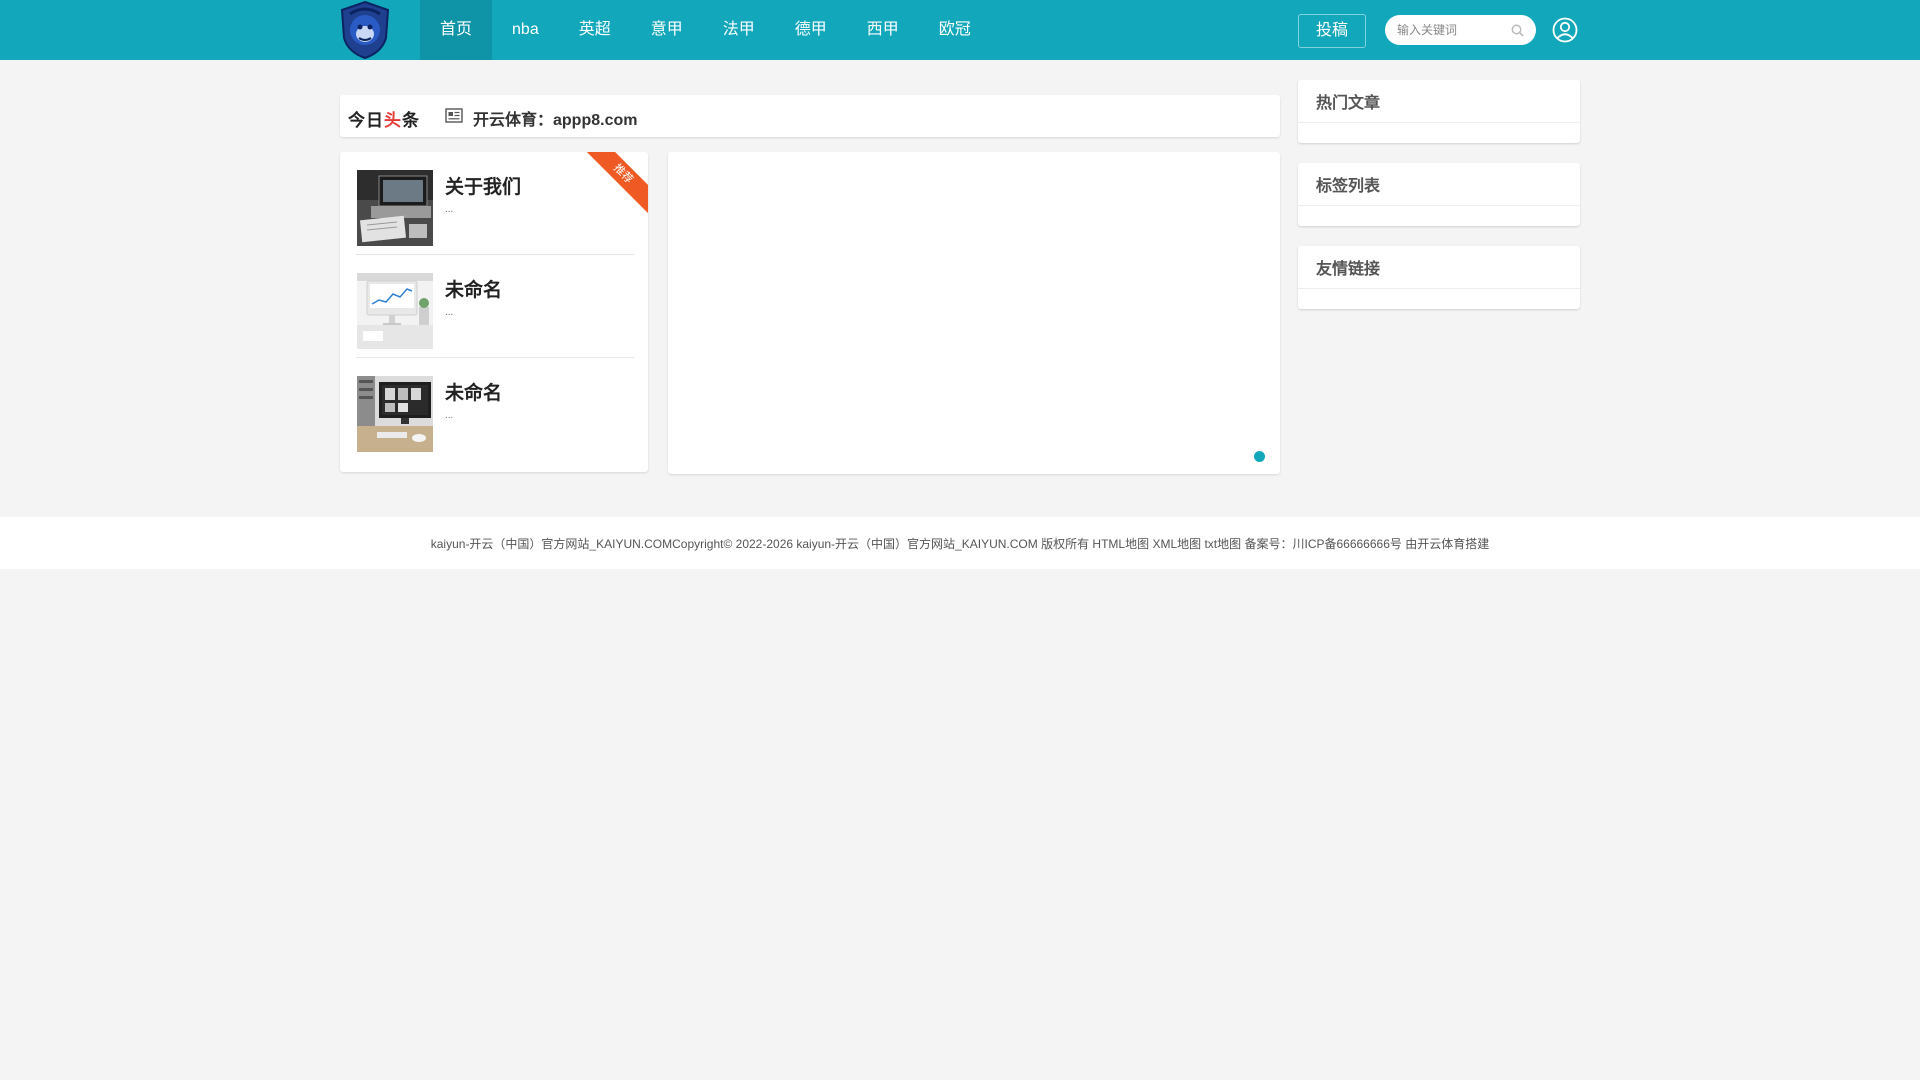  Describe the element at coordinates (1332, 31) in the screenshot. I see `submit-article-button: 投稿` at that location.